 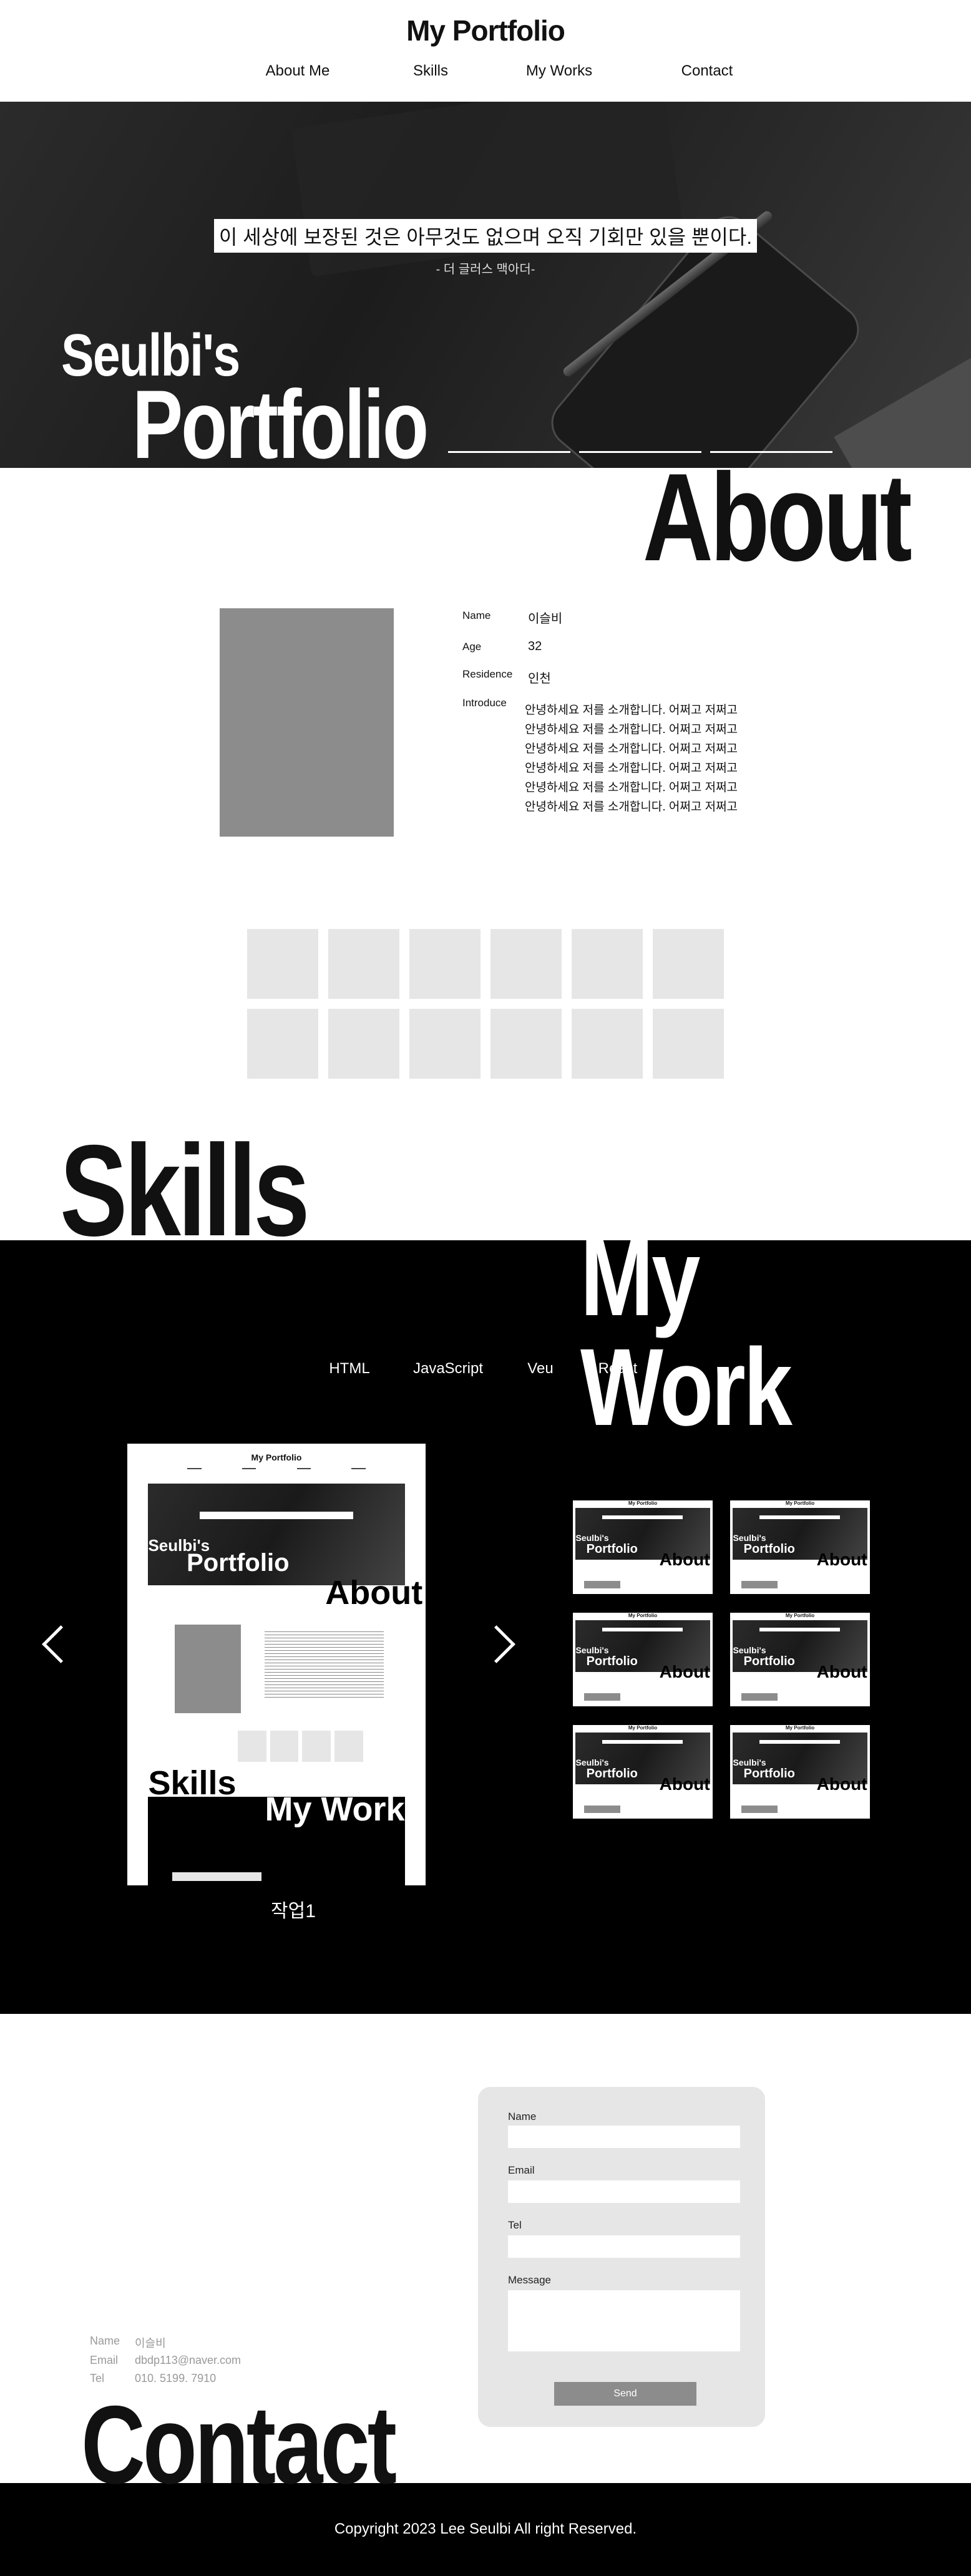 I want to click on hero-divider, so click(x=509, y=452).